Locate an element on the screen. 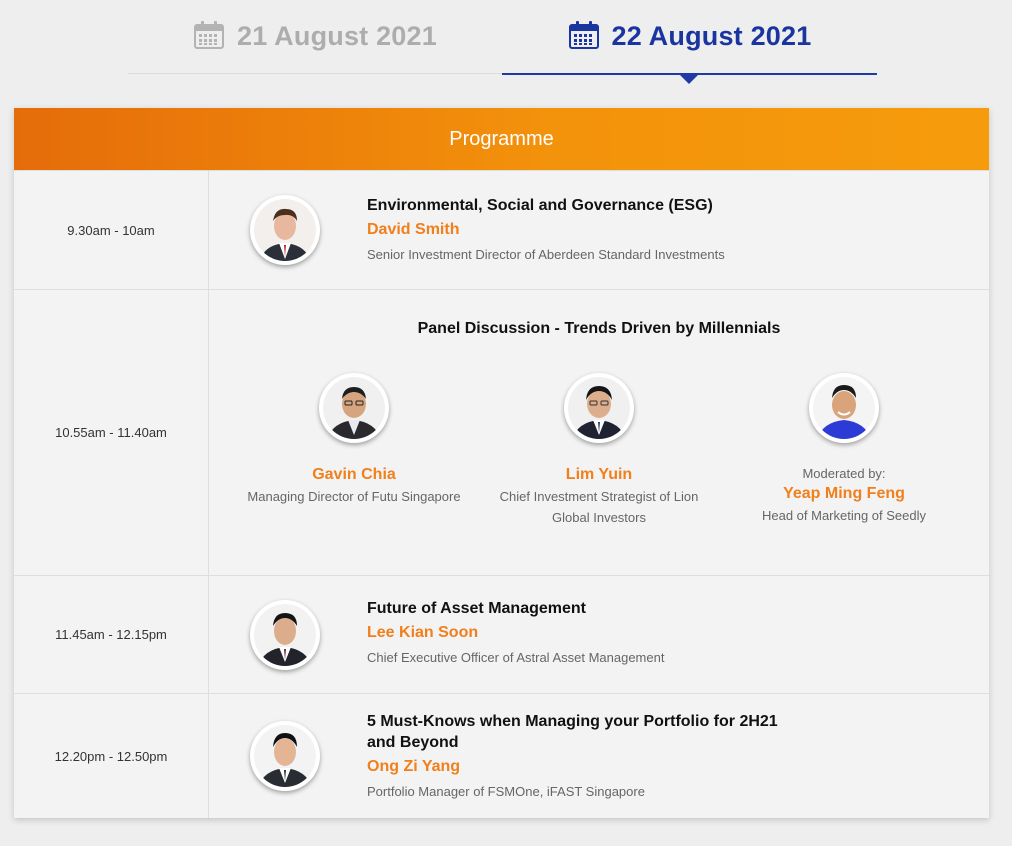  tab-21-august: 21 August 2021 is located at coordinates (315, 37).